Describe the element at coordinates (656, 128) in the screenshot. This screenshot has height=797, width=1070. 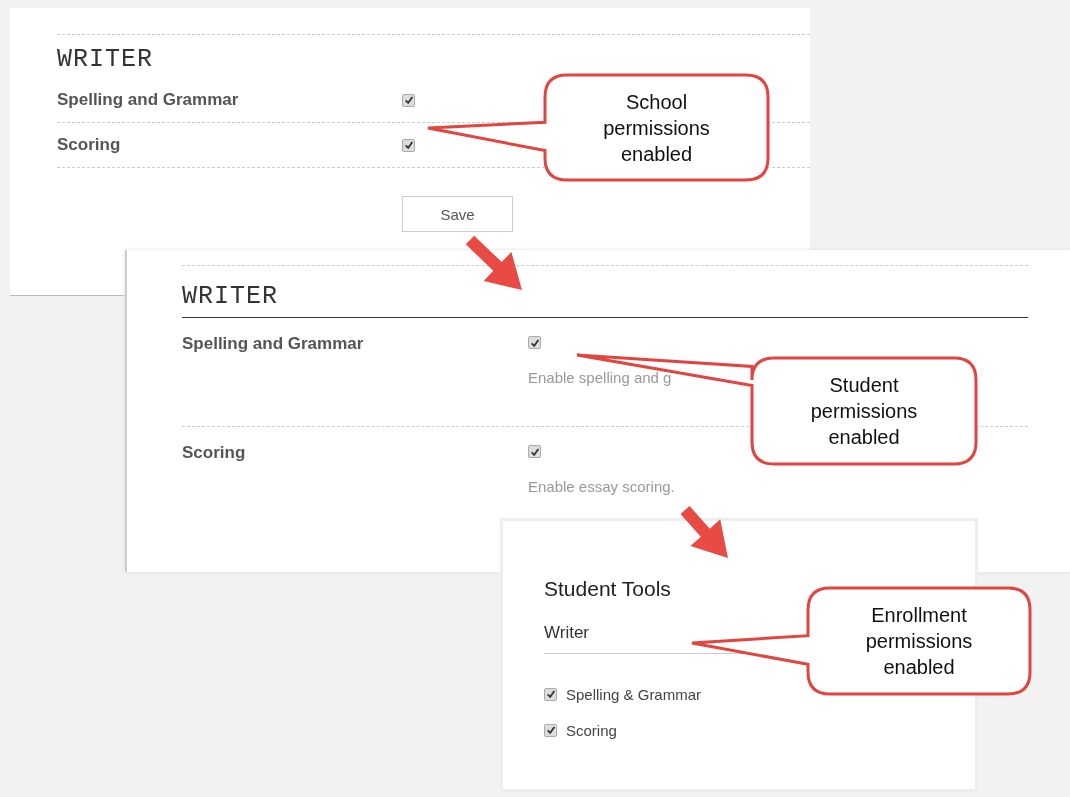
I see `callout-text: School permissions enabled` at that location.